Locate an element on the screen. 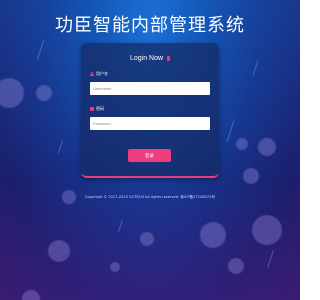 The width and height of the screenshot is (320, 300). username-label: 用户名 is located at coordinates (99, 74).